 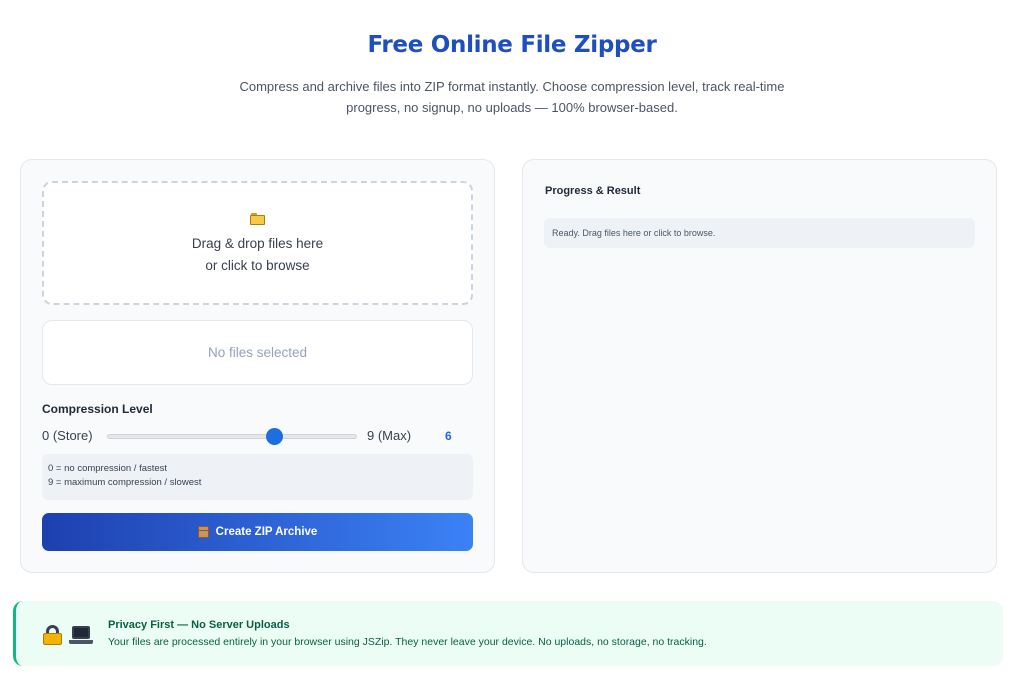 I want to click on compression-slider, so click(x=232, y=436).